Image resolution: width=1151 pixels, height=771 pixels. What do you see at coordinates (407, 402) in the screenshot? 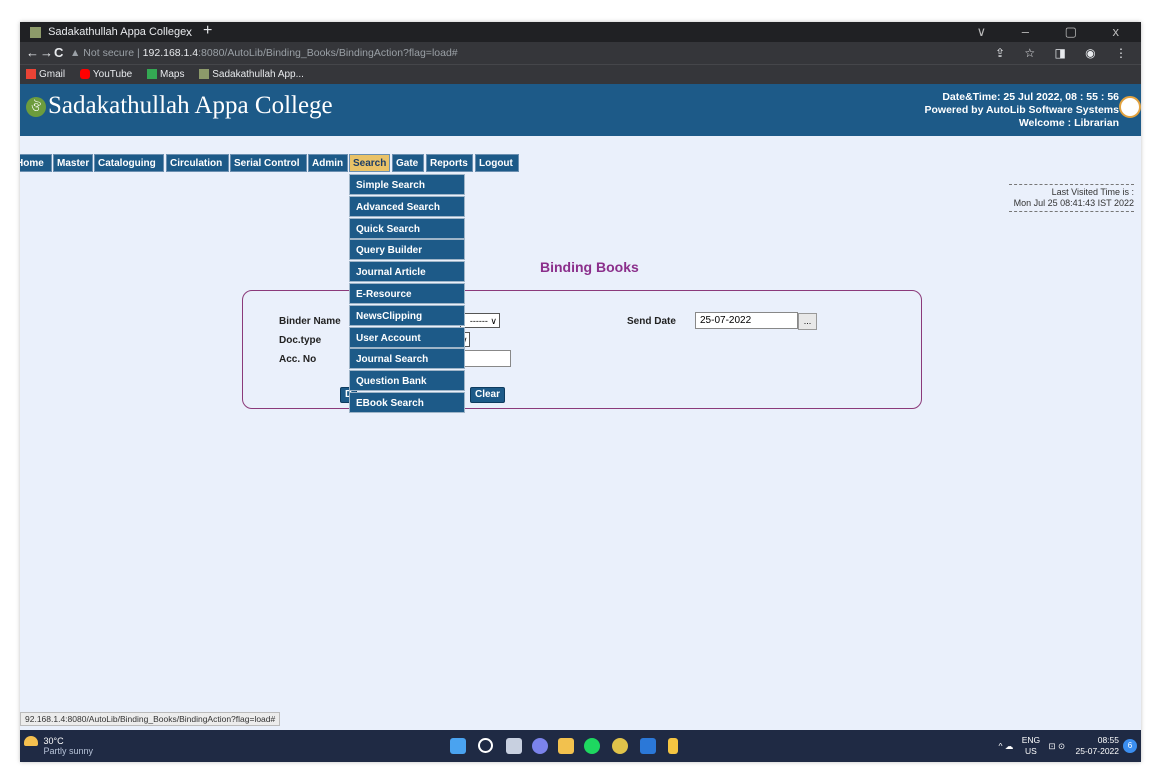
I see `dropdown-ebook-search: EBook Search` at bounding box center [407, 402].